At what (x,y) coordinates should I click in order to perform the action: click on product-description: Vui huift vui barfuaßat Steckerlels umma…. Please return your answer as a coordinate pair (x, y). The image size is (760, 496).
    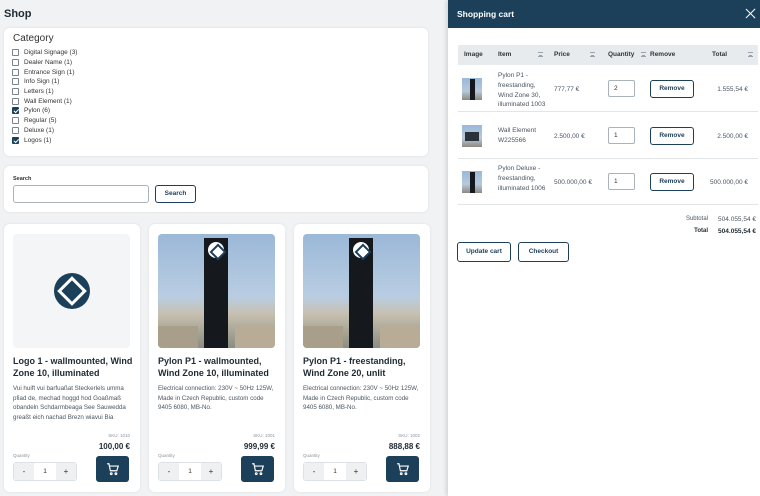
    Looking at the image, I should click on (69, 403).